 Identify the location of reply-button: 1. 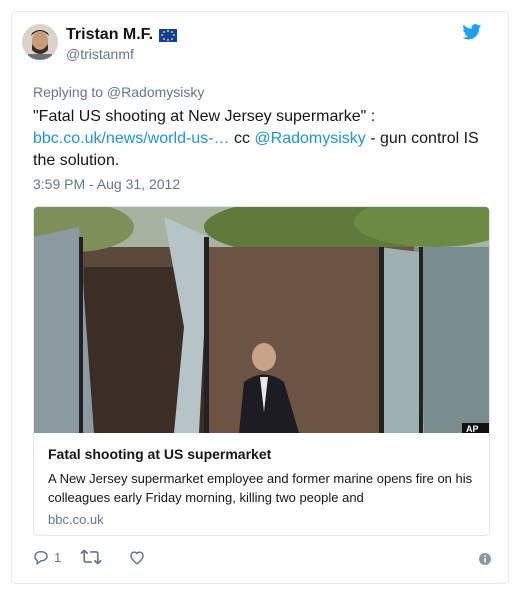
(46, 557).